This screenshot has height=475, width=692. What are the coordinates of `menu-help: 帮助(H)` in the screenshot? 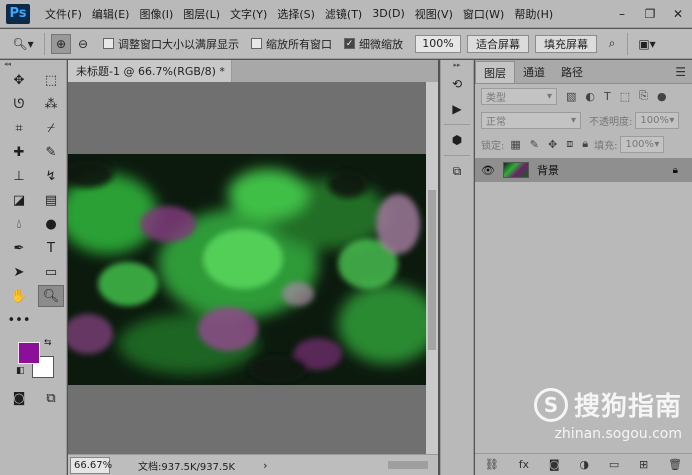 It's located at (533, 14).